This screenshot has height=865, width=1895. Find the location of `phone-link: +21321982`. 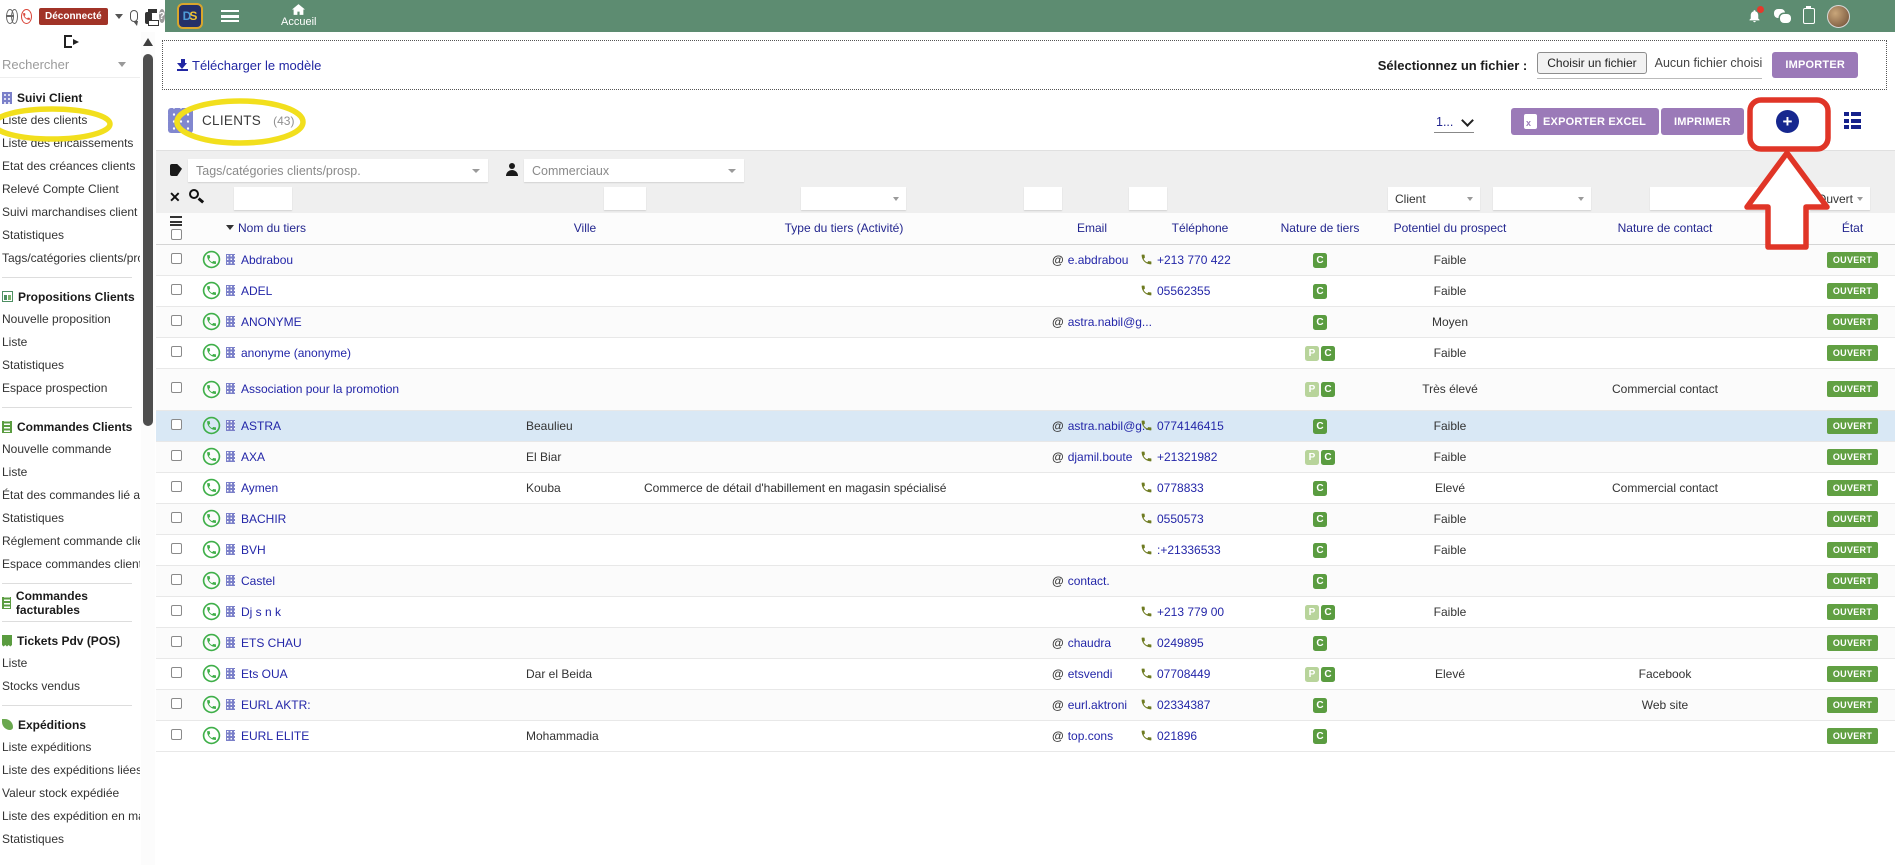

phone-link: +21321982 is located at coordinates (1187, 457).